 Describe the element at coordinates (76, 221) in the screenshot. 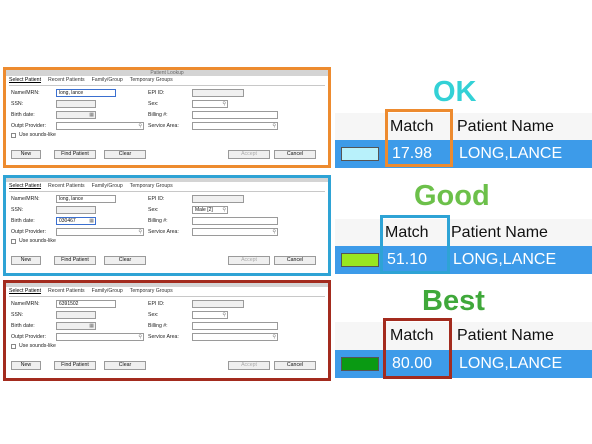

I see `birth-date-field: 030467 ▦` at that location.